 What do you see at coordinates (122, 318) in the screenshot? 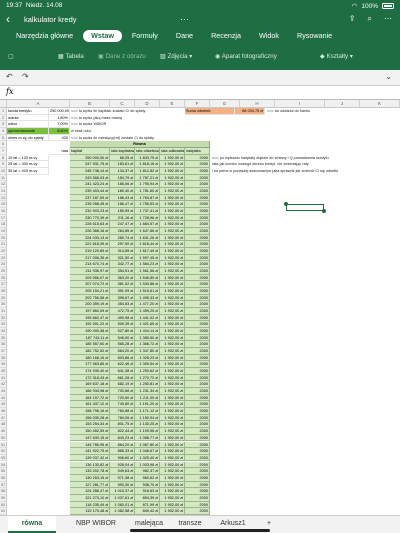
I see `table-cell: 490,98 zł` at bounding box center [122, 318].